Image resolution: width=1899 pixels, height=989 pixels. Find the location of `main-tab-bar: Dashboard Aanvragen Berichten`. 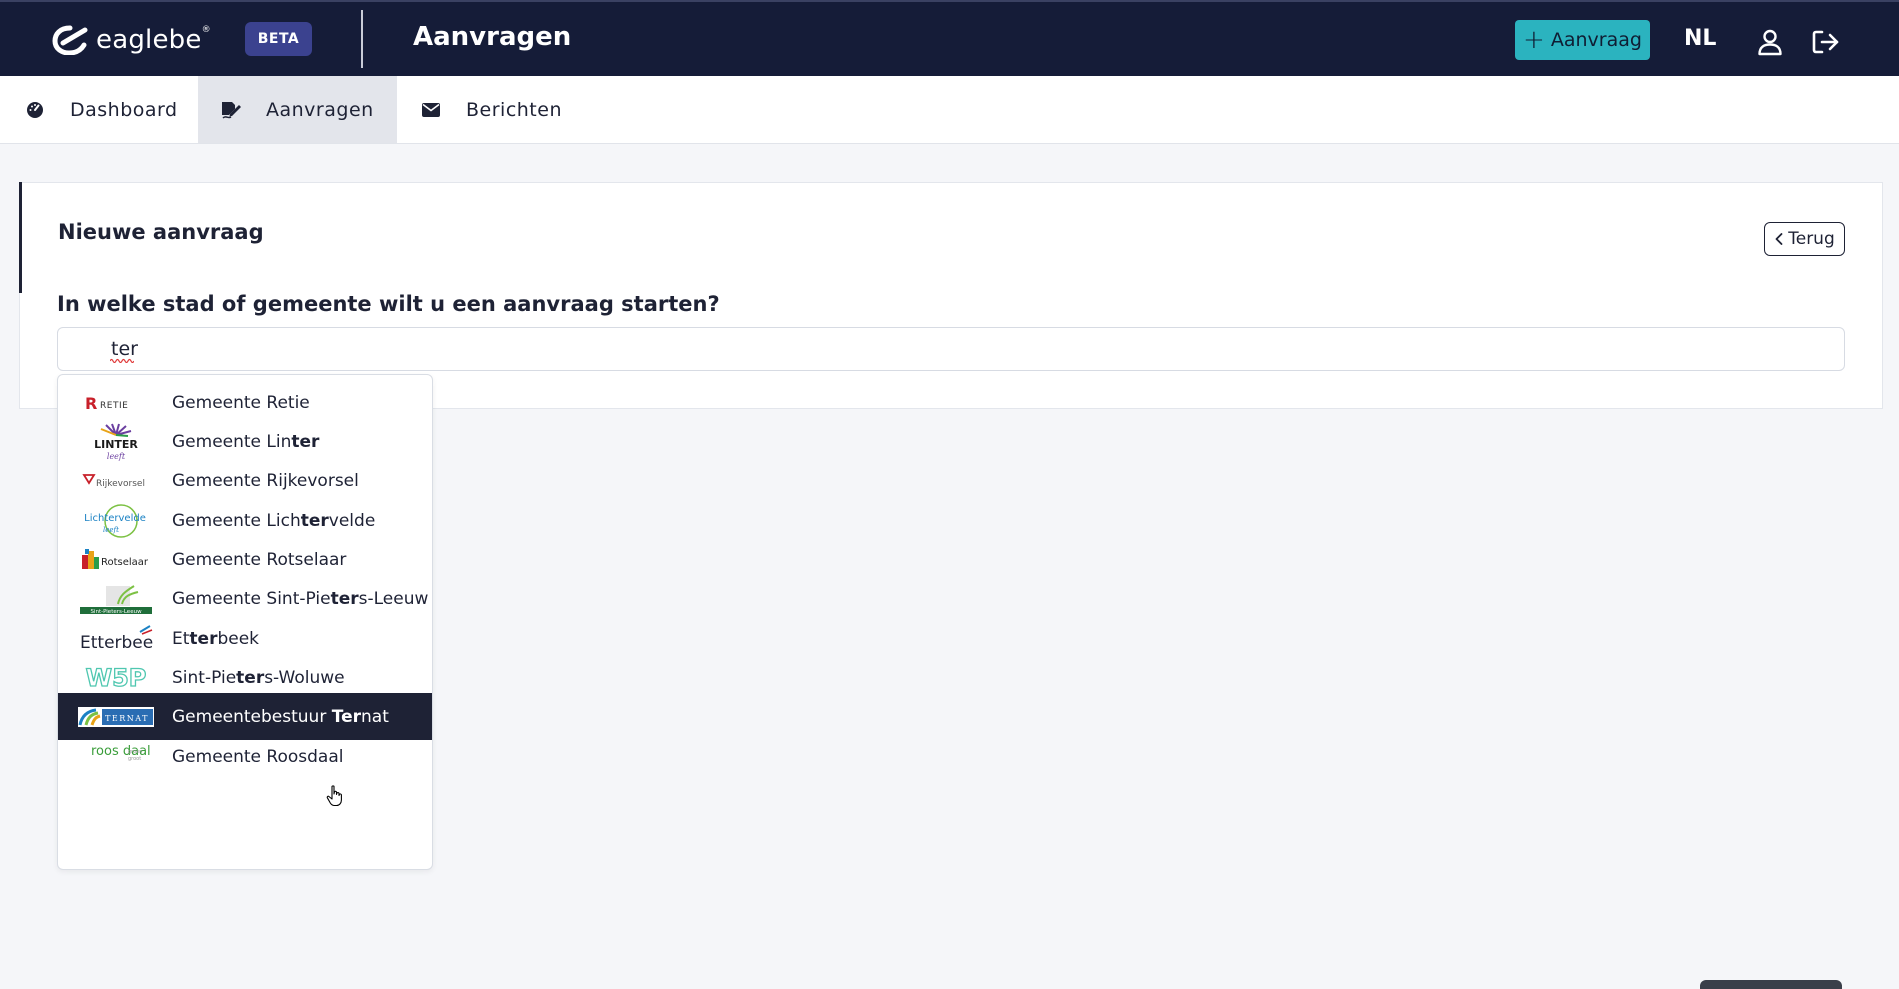

main-tab-bar: Dashboard Aanvragen Berichten is located at coordinates (949, 110).